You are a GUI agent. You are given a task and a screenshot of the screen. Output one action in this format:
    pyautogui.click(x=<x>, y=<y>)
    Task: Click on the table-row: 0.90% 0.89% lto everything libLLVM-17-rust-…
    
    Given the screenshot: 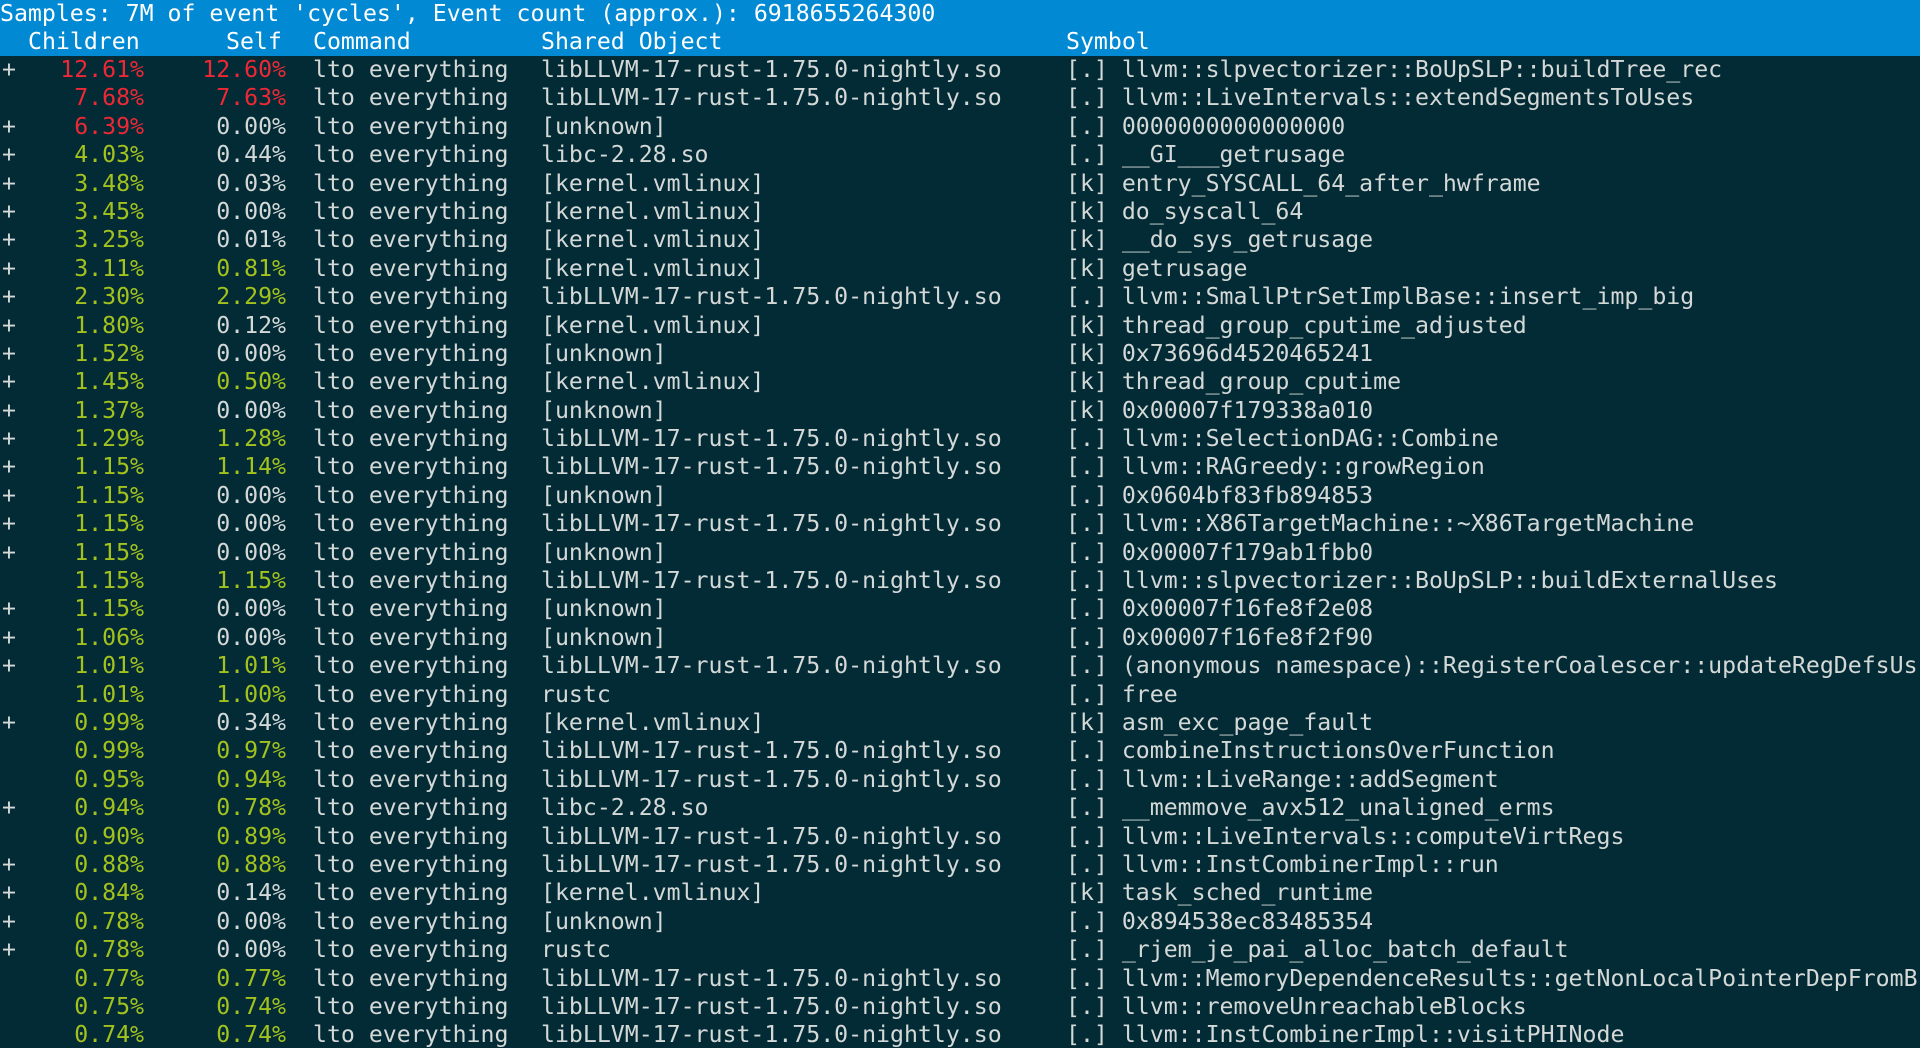 What is the action you would take?
    pyautogui.click(x=960, y=837)
    